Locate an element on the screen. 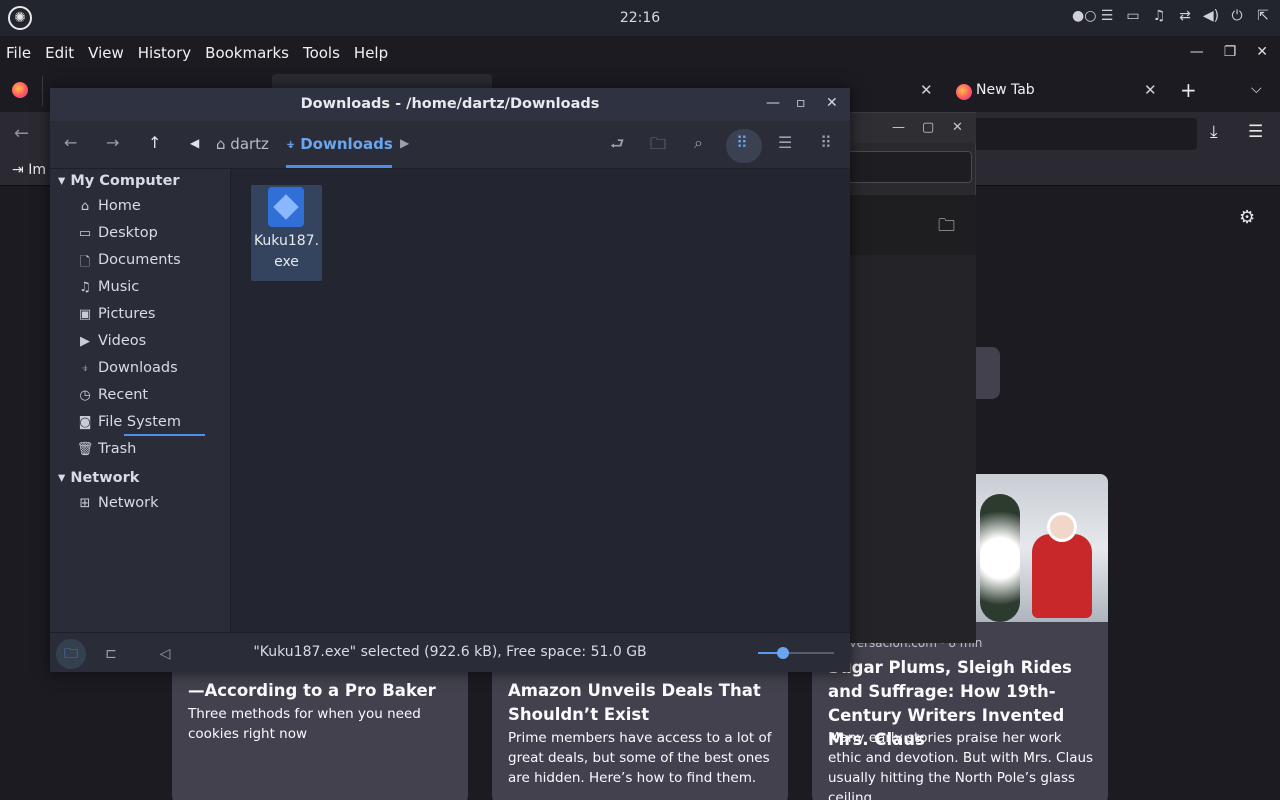 Image resolution: width=1280 pixels, height=800 pixels. url-bar is located at coordinates (1078, 134).